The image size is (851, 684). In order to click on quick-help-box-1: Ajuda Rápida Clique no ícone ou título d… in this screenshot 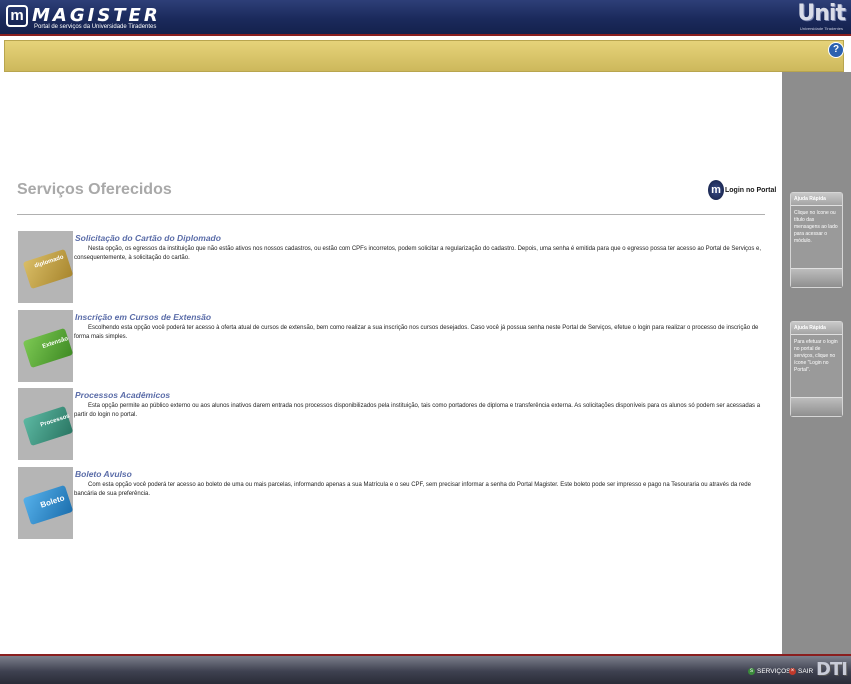, I will do `click(816, 240)`.